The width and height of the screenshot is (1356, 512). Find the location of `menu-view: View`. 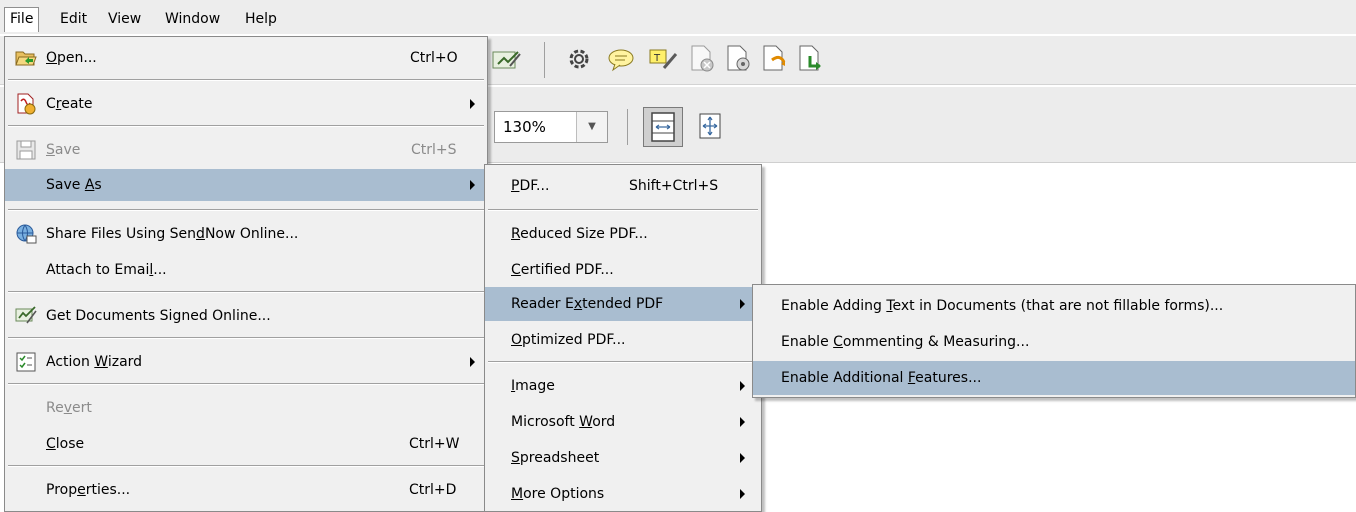

menu-view: View is located at coordinates (124, 19).